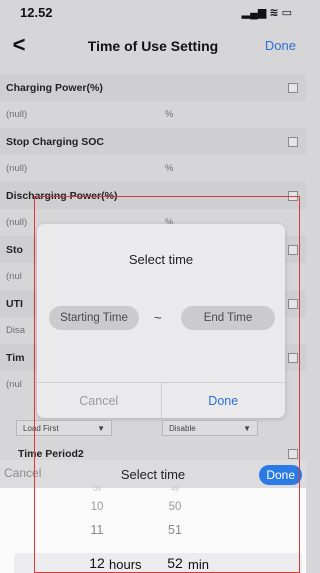 The height and width of the screenshot is (573, 320). Describe the element at coordinates (55, 141) in the screenshot. I see `stop-charging-soc-label: Stop Charging SOC` at that location.